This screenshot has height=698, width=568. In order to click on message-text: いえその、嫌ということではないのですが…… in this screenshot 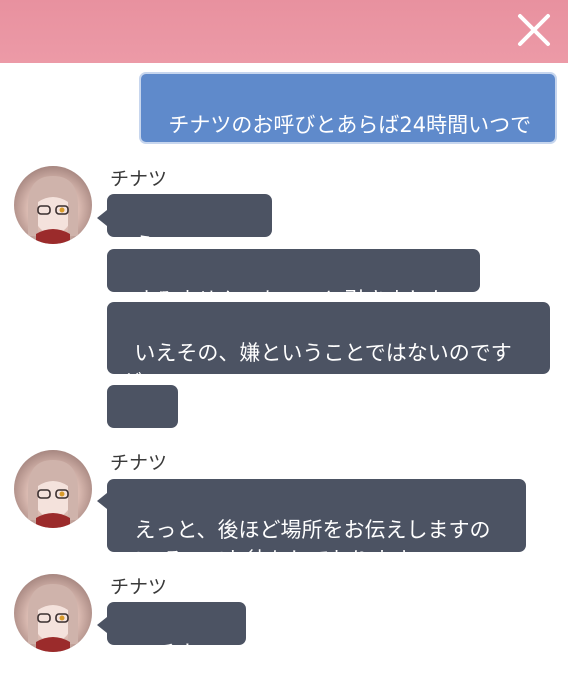, I will do `click(316, 368)`.